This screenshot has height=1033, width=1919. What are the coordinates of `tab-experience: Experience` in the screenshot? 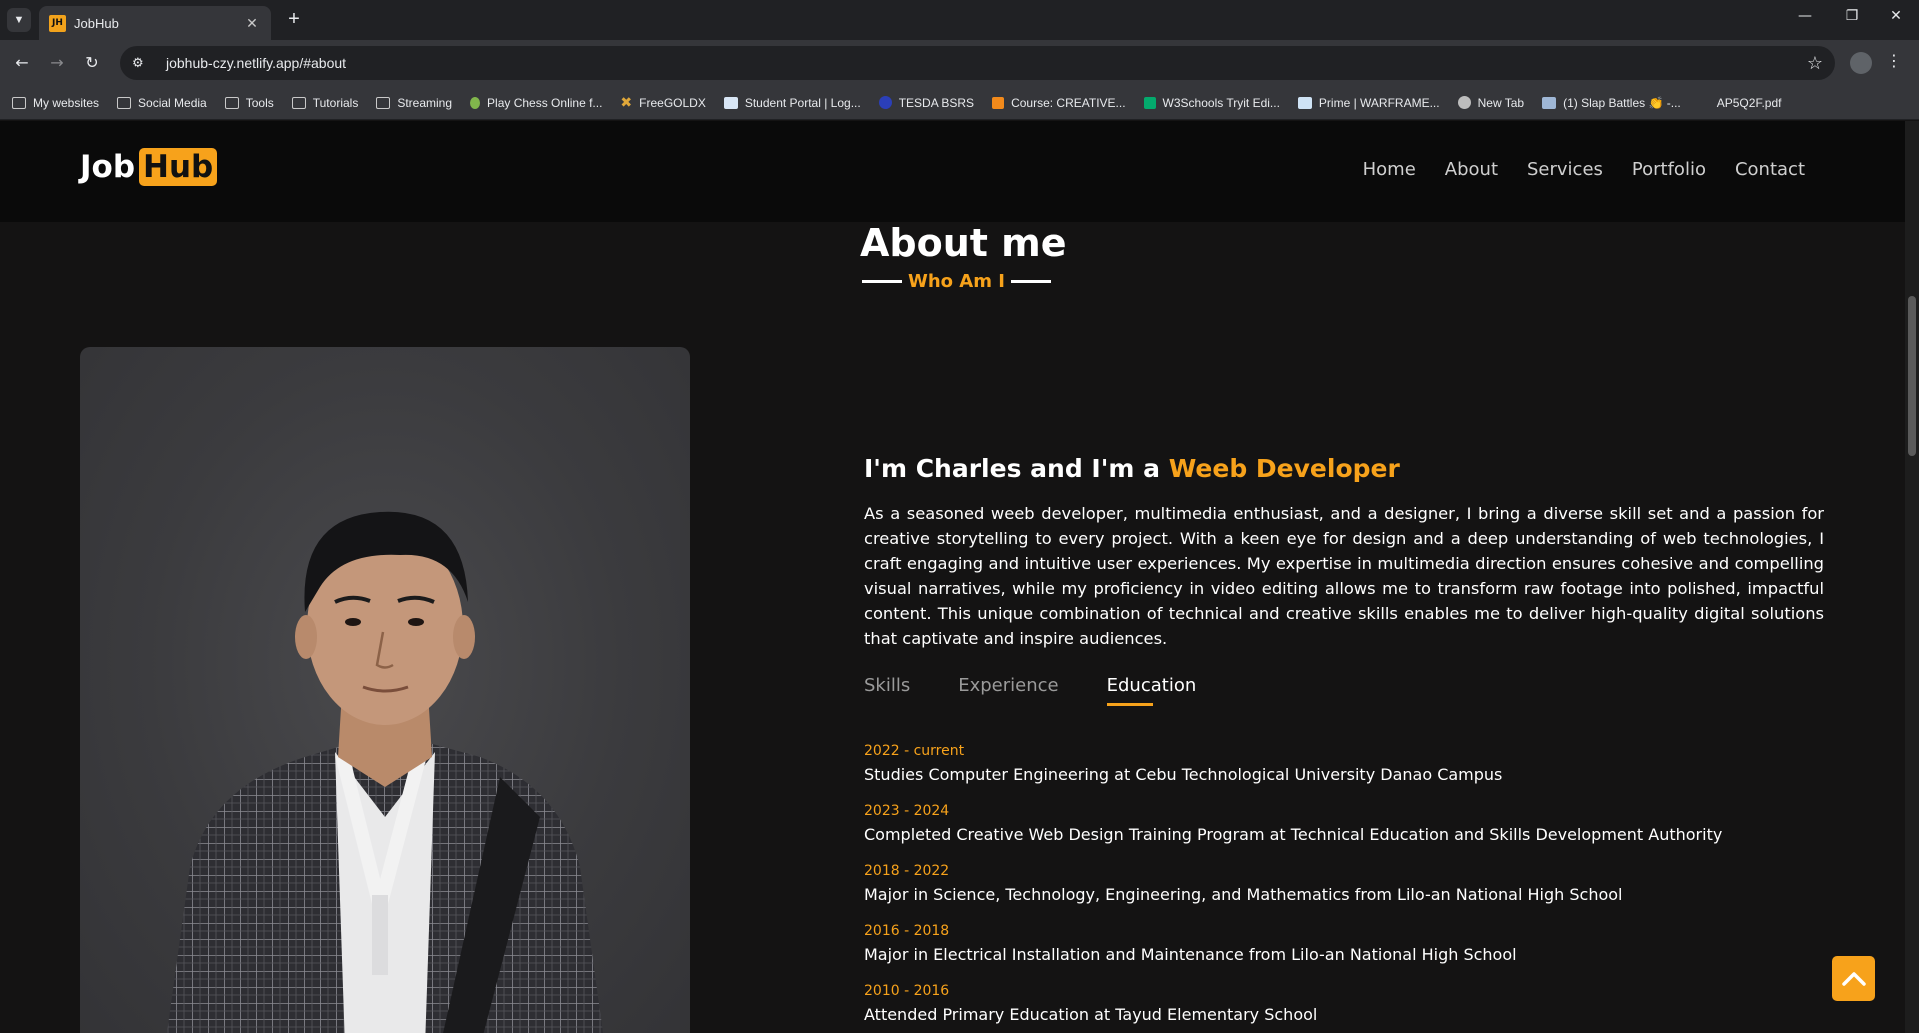 It's located at (1008, 690).